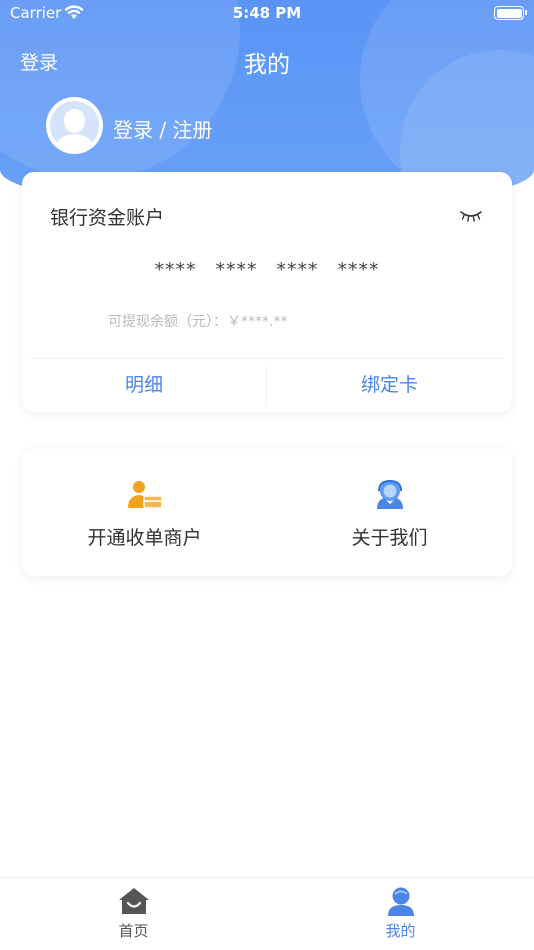 This screenshot has height=950, width=534. What do you see at coordinates (471, 217) in the screenshot?
I see `eye-closed-icon` at bounding box center [471, 217].